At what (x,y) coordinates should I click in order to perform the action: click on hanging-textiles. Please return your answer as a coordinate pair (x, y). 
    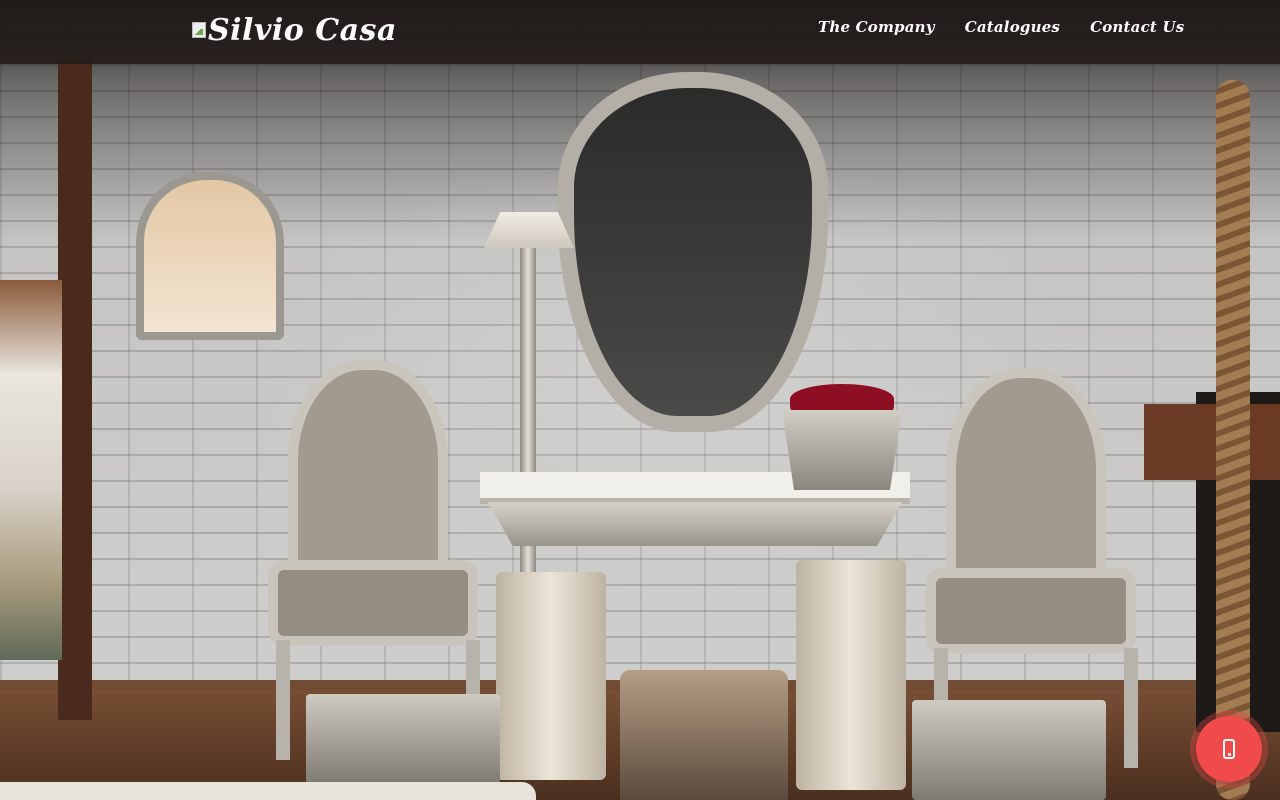
    Looking at the image, I should click on (31, 470).